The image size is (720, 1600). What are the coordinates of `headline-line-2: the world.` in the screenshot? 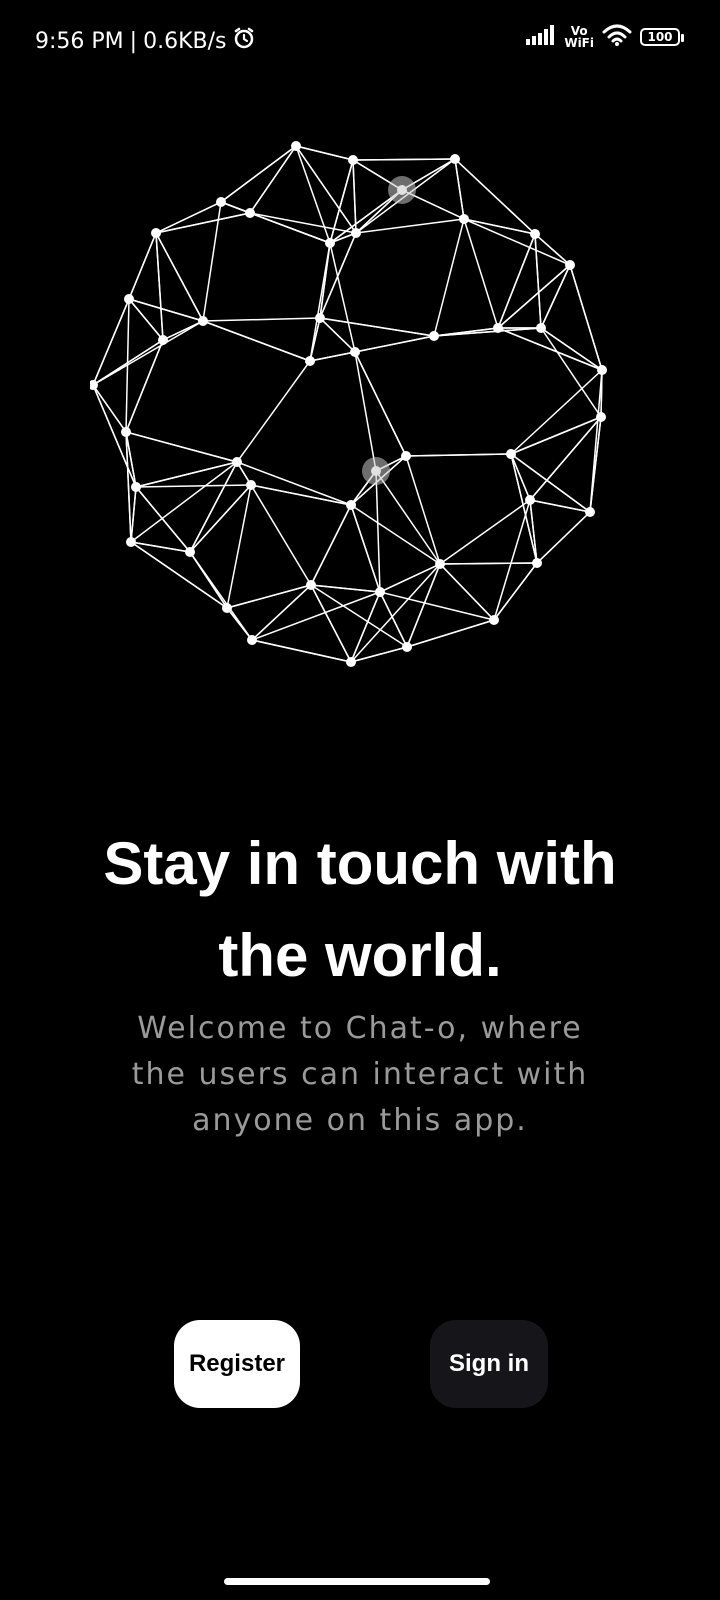 It's located at (360, 955).